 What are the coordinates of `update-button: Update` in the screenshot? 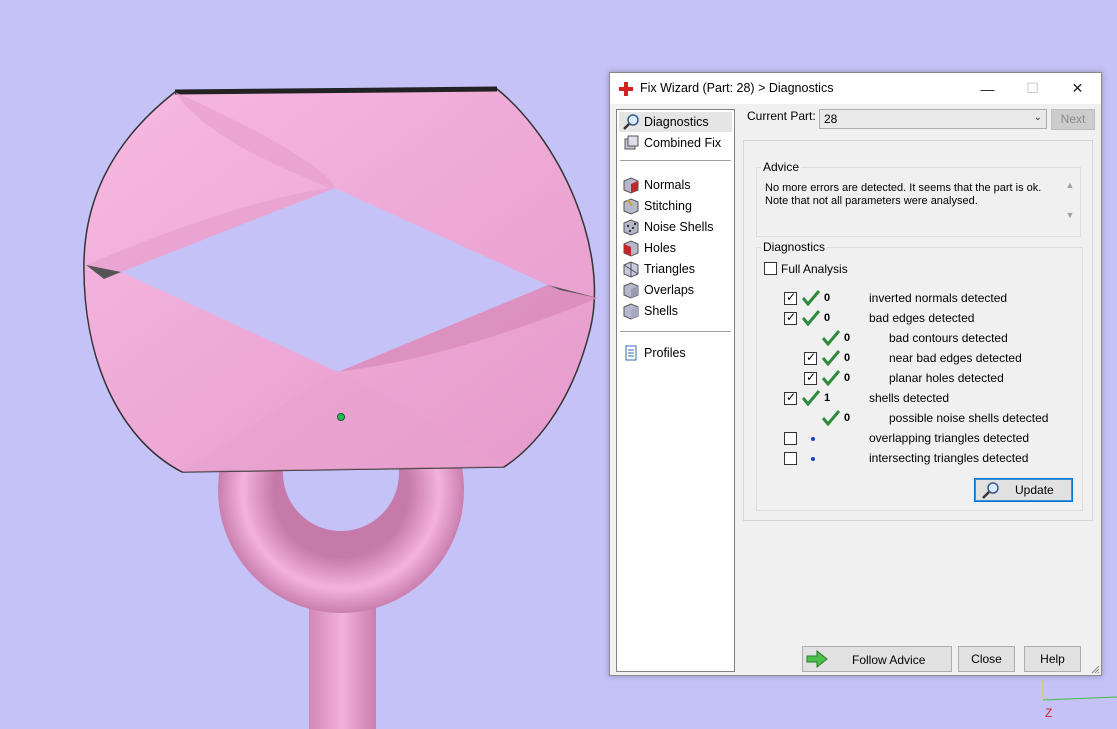 It's located at (1023, 490).